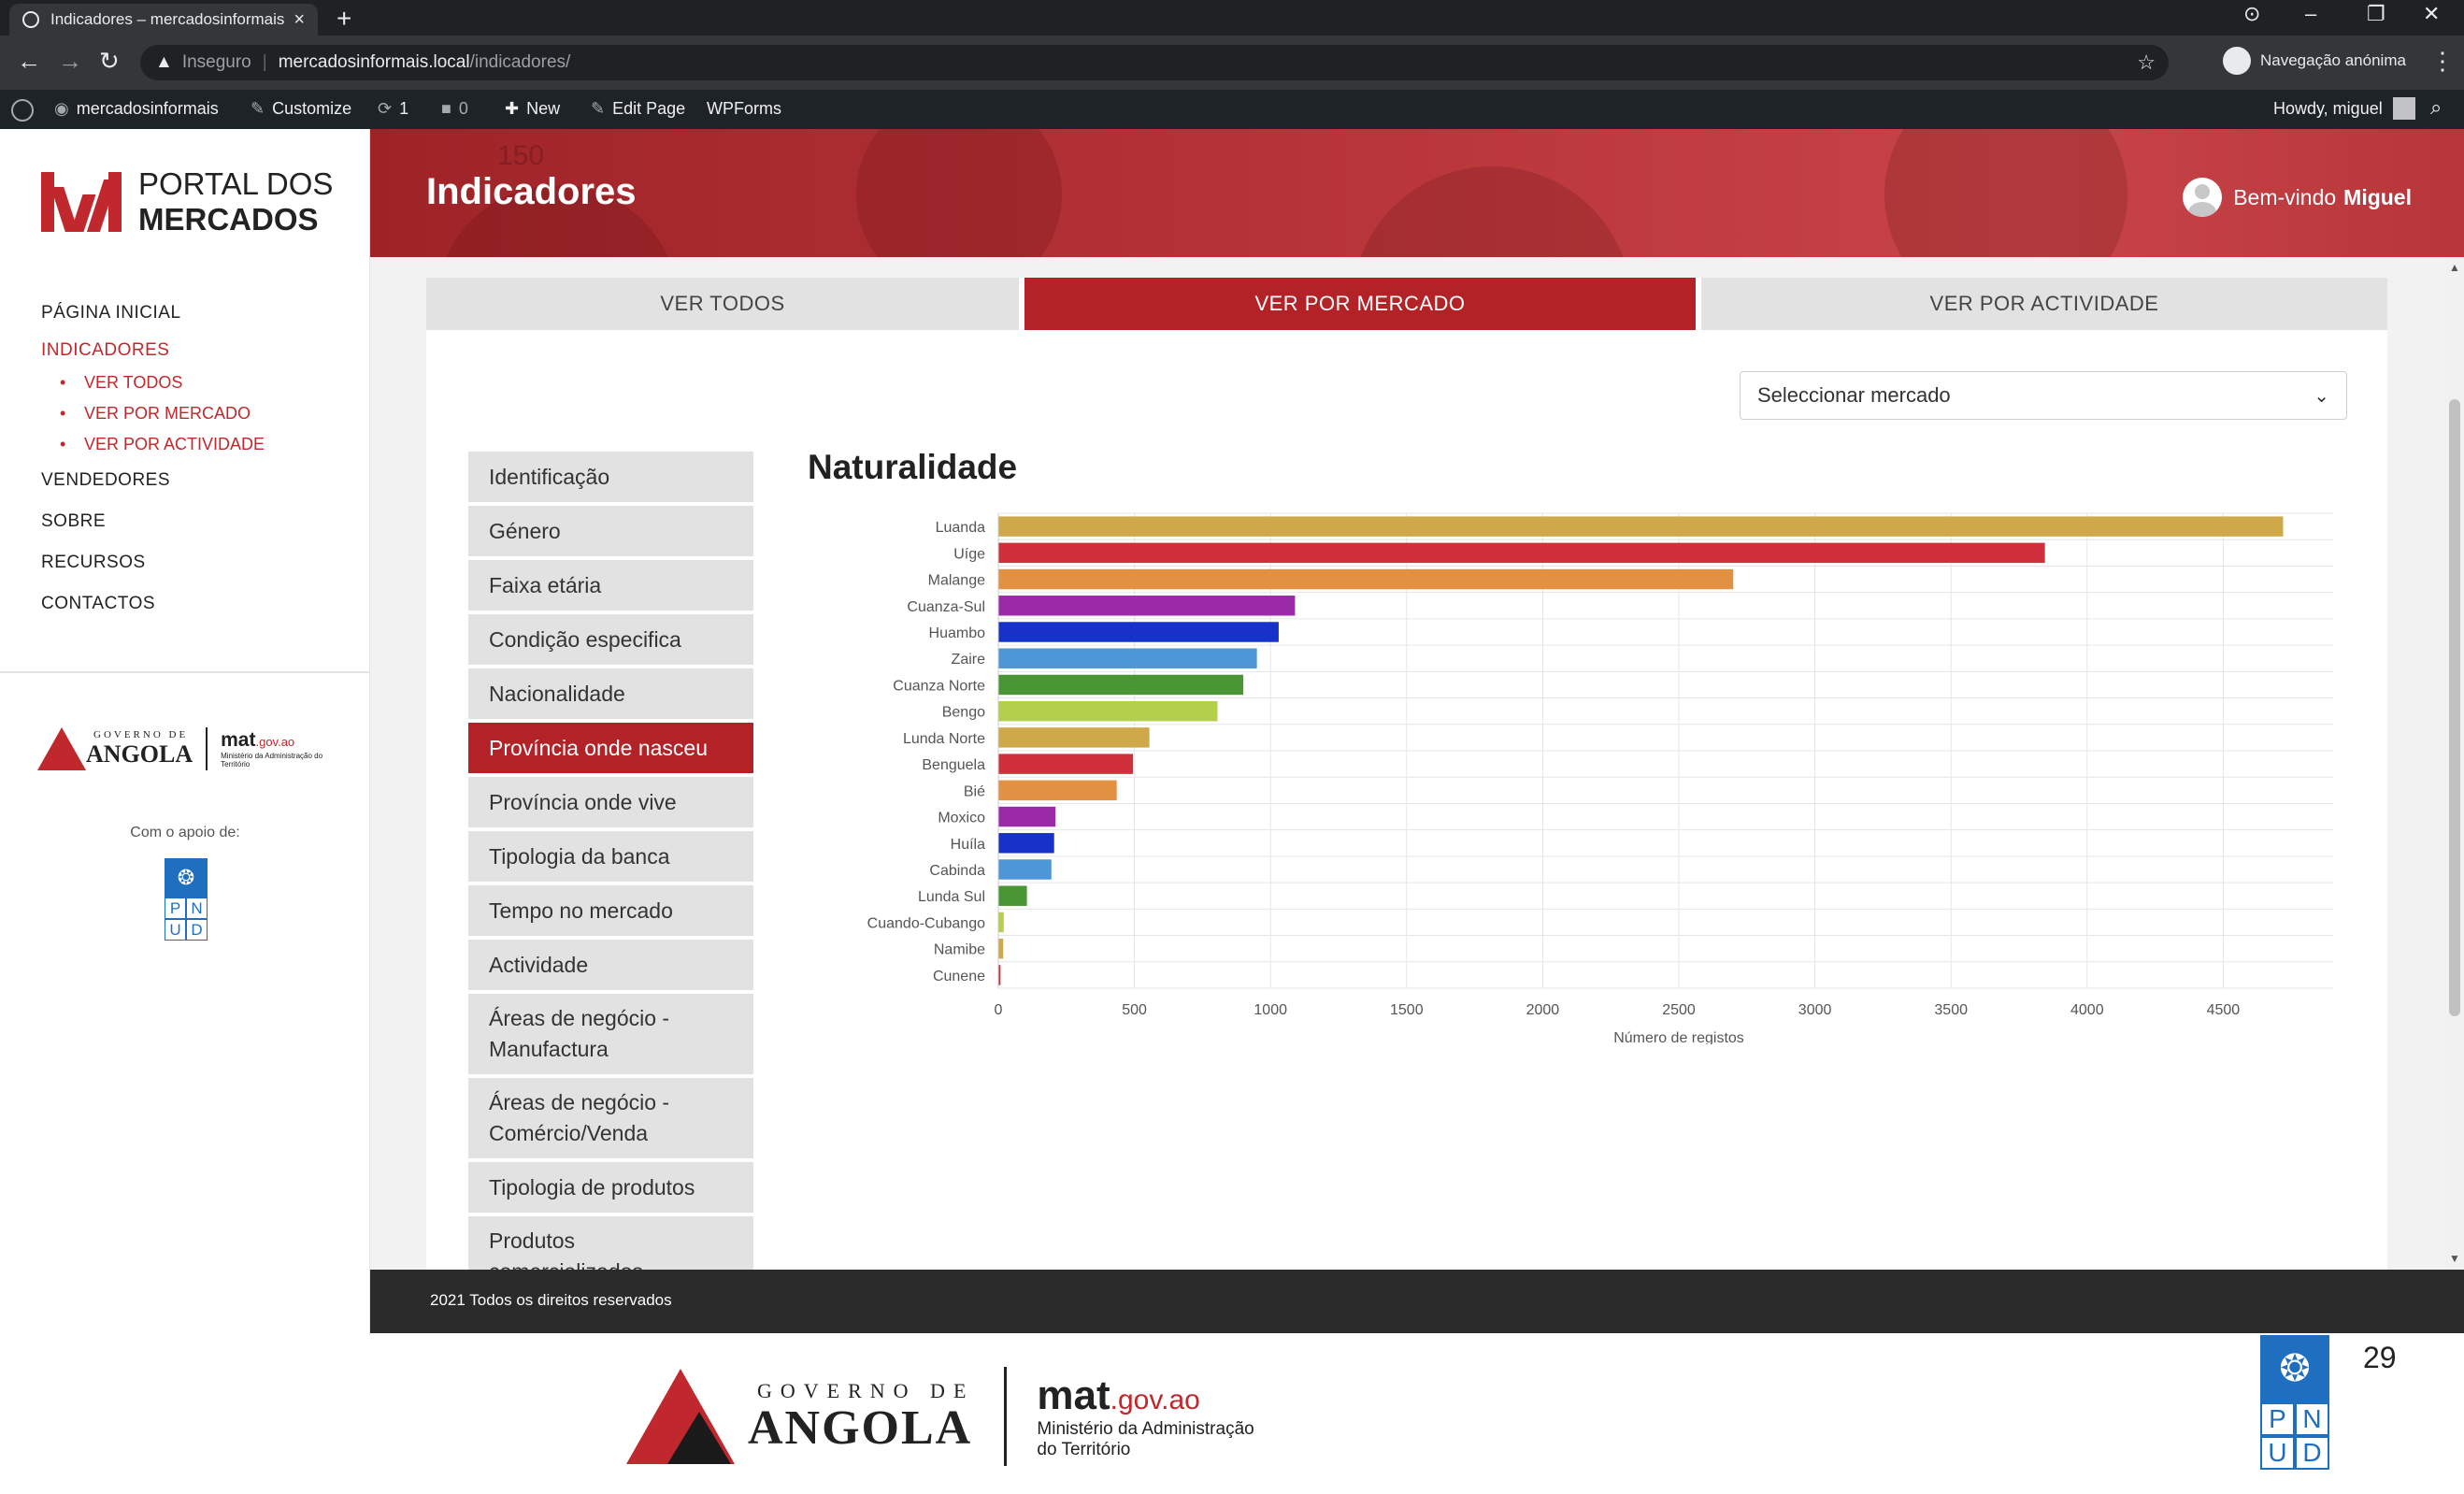 This screenshot has height=1494, width=2464. I want to click on browser-tab: Indicadores – mercadosinformais ×, so click(163, 20).